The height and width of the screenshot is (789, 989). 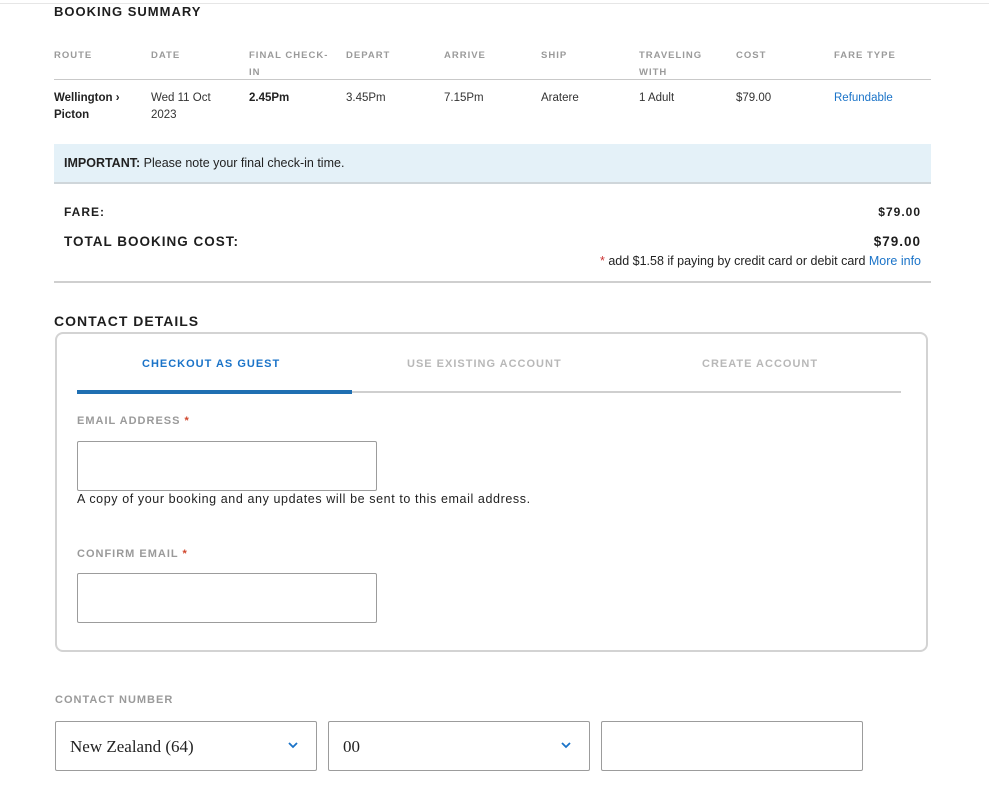 What do you see at coordinates (72, 115) in the screenshot?
I see `route-destination: Picton` at bounding box center [72, 115].